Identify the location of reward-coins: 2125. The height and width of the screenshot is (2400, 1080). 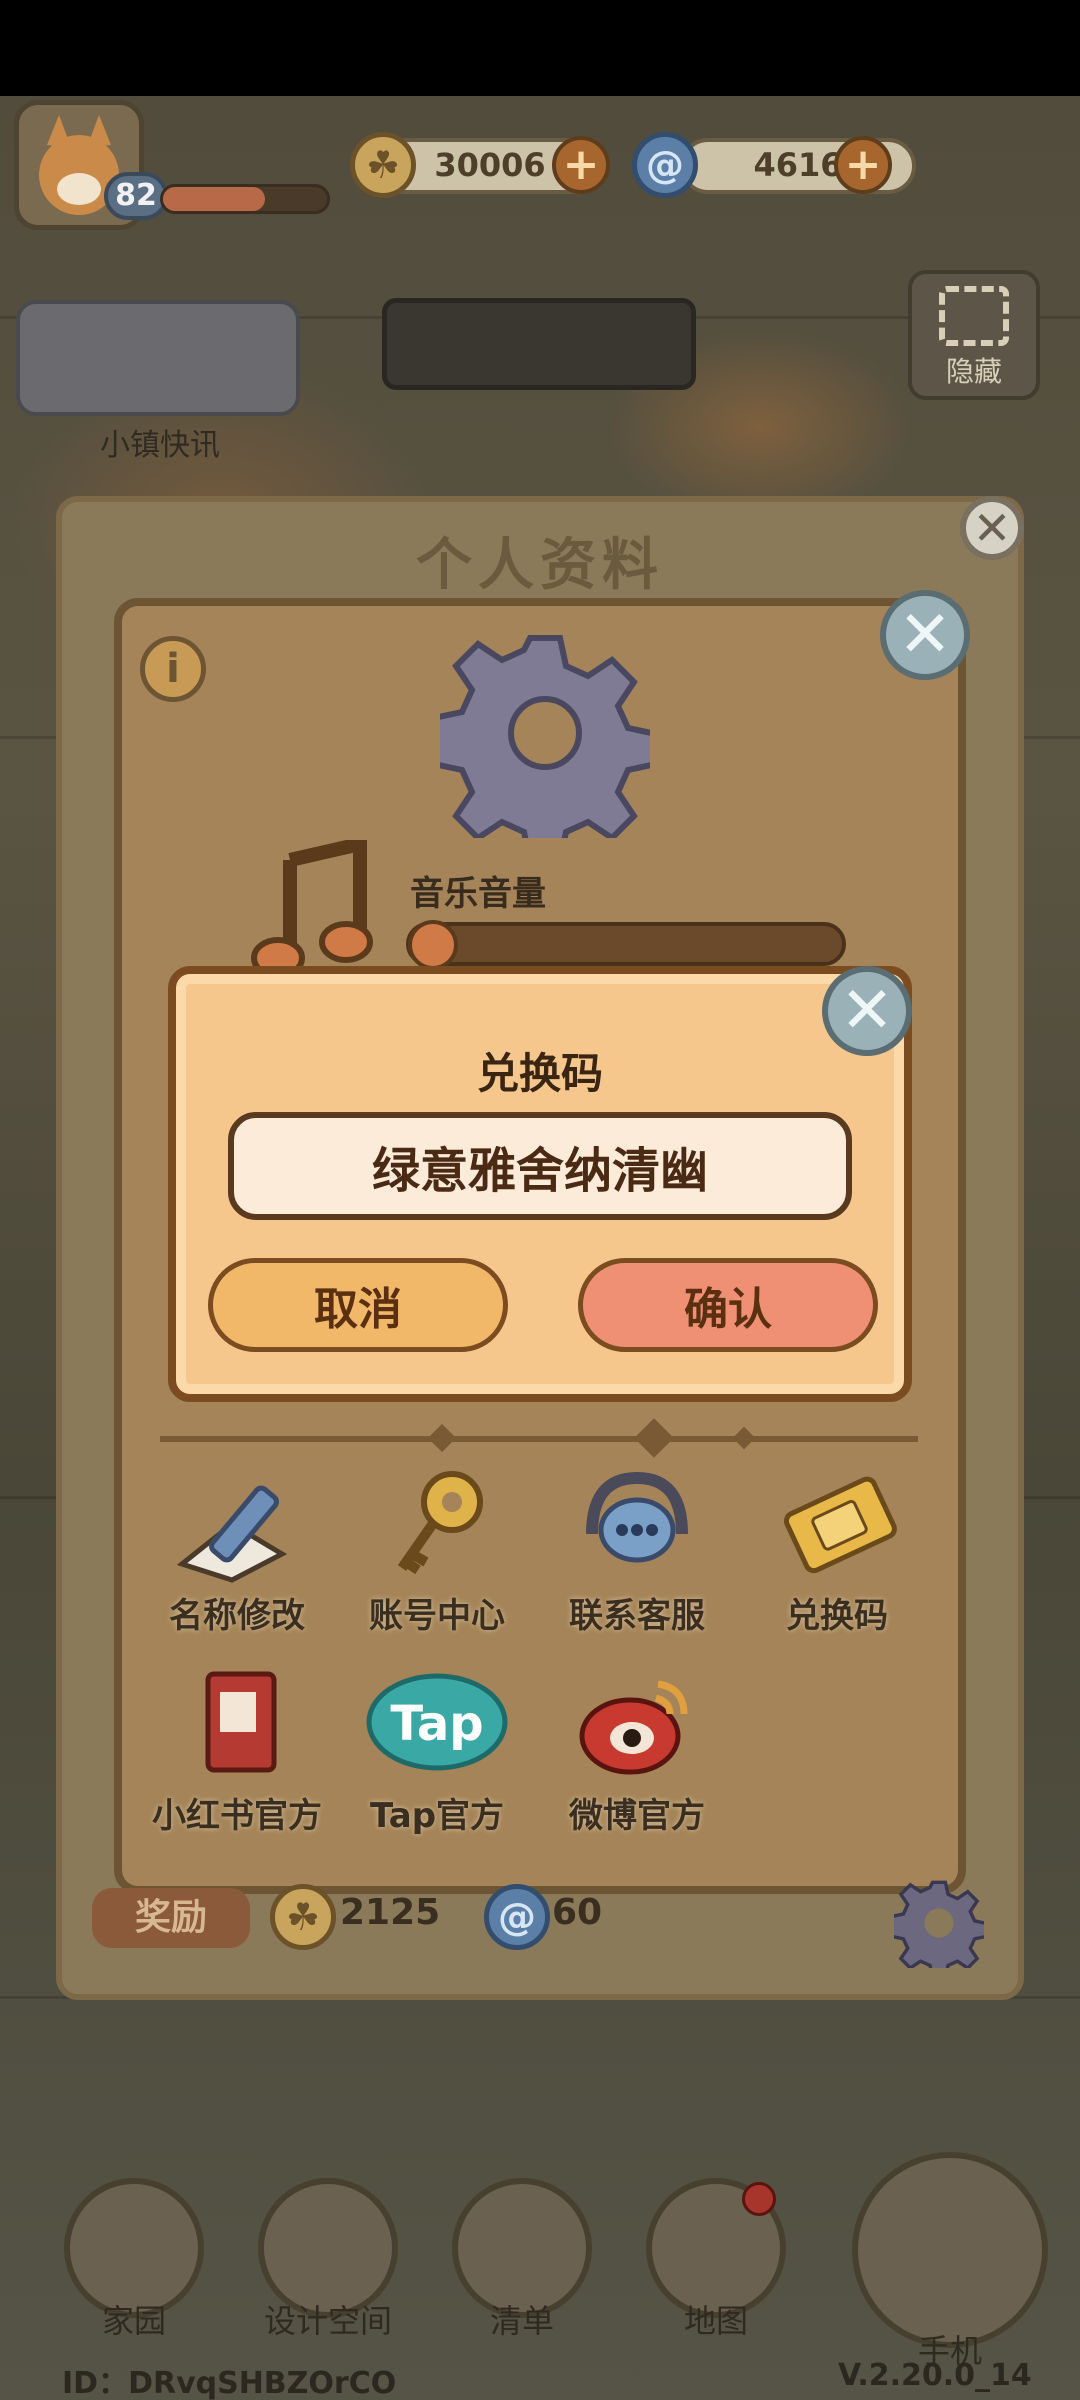
(390, 1912).